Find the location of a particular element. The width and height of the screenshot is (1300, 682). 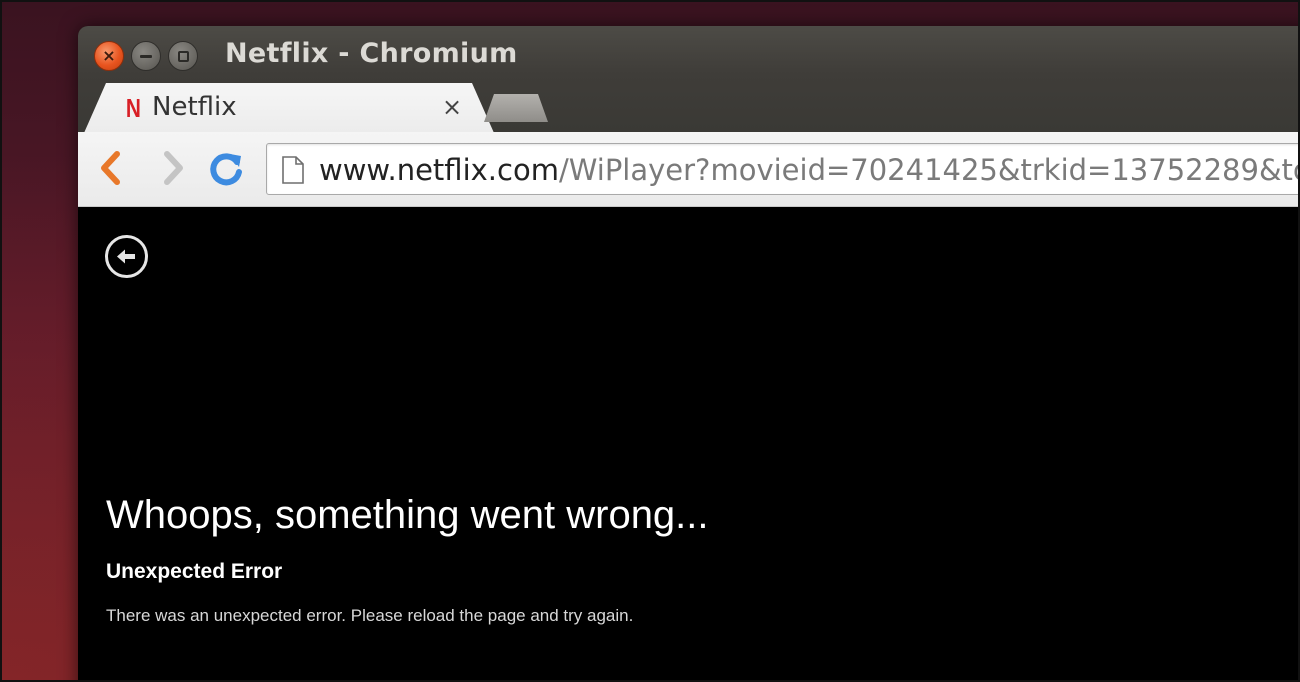

netflix-favicon-icon: N is located at coordinates (133, 108).